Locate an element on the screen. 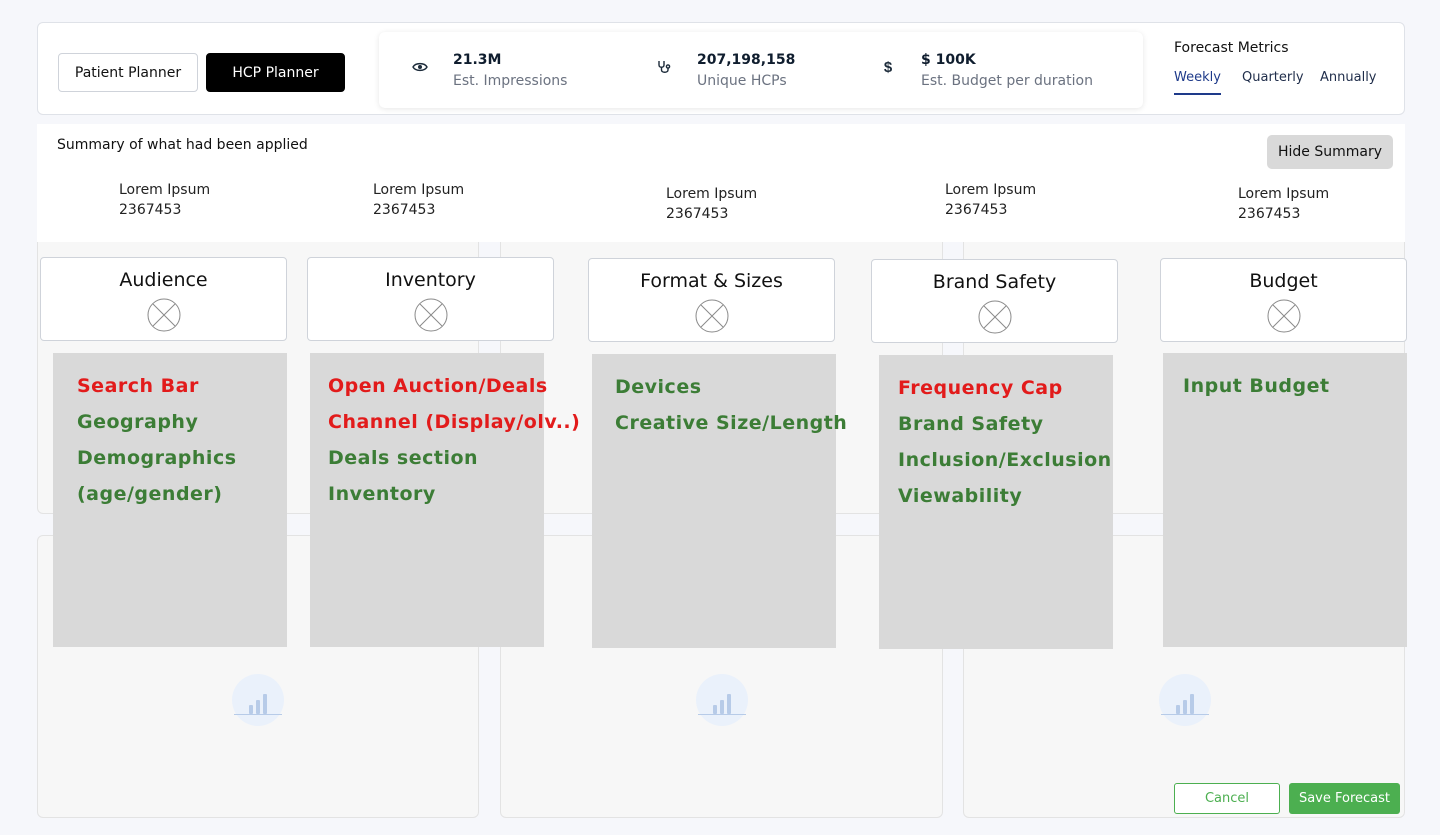 The height and width of the screenshot is (835, 1440). category-audience: Audience is located at coordinates (163, 299).